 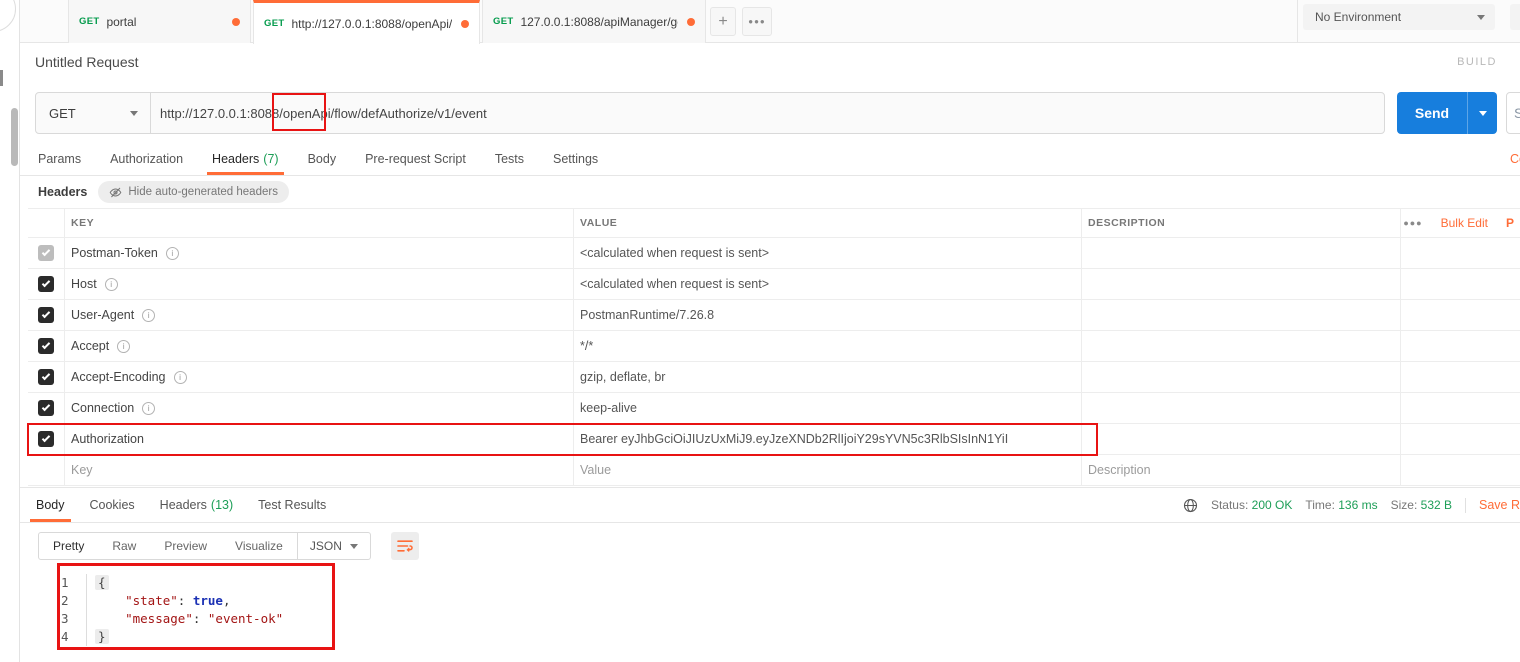 I want to click on table-row: Connection i keep-alive, so click(x=774, y=408).